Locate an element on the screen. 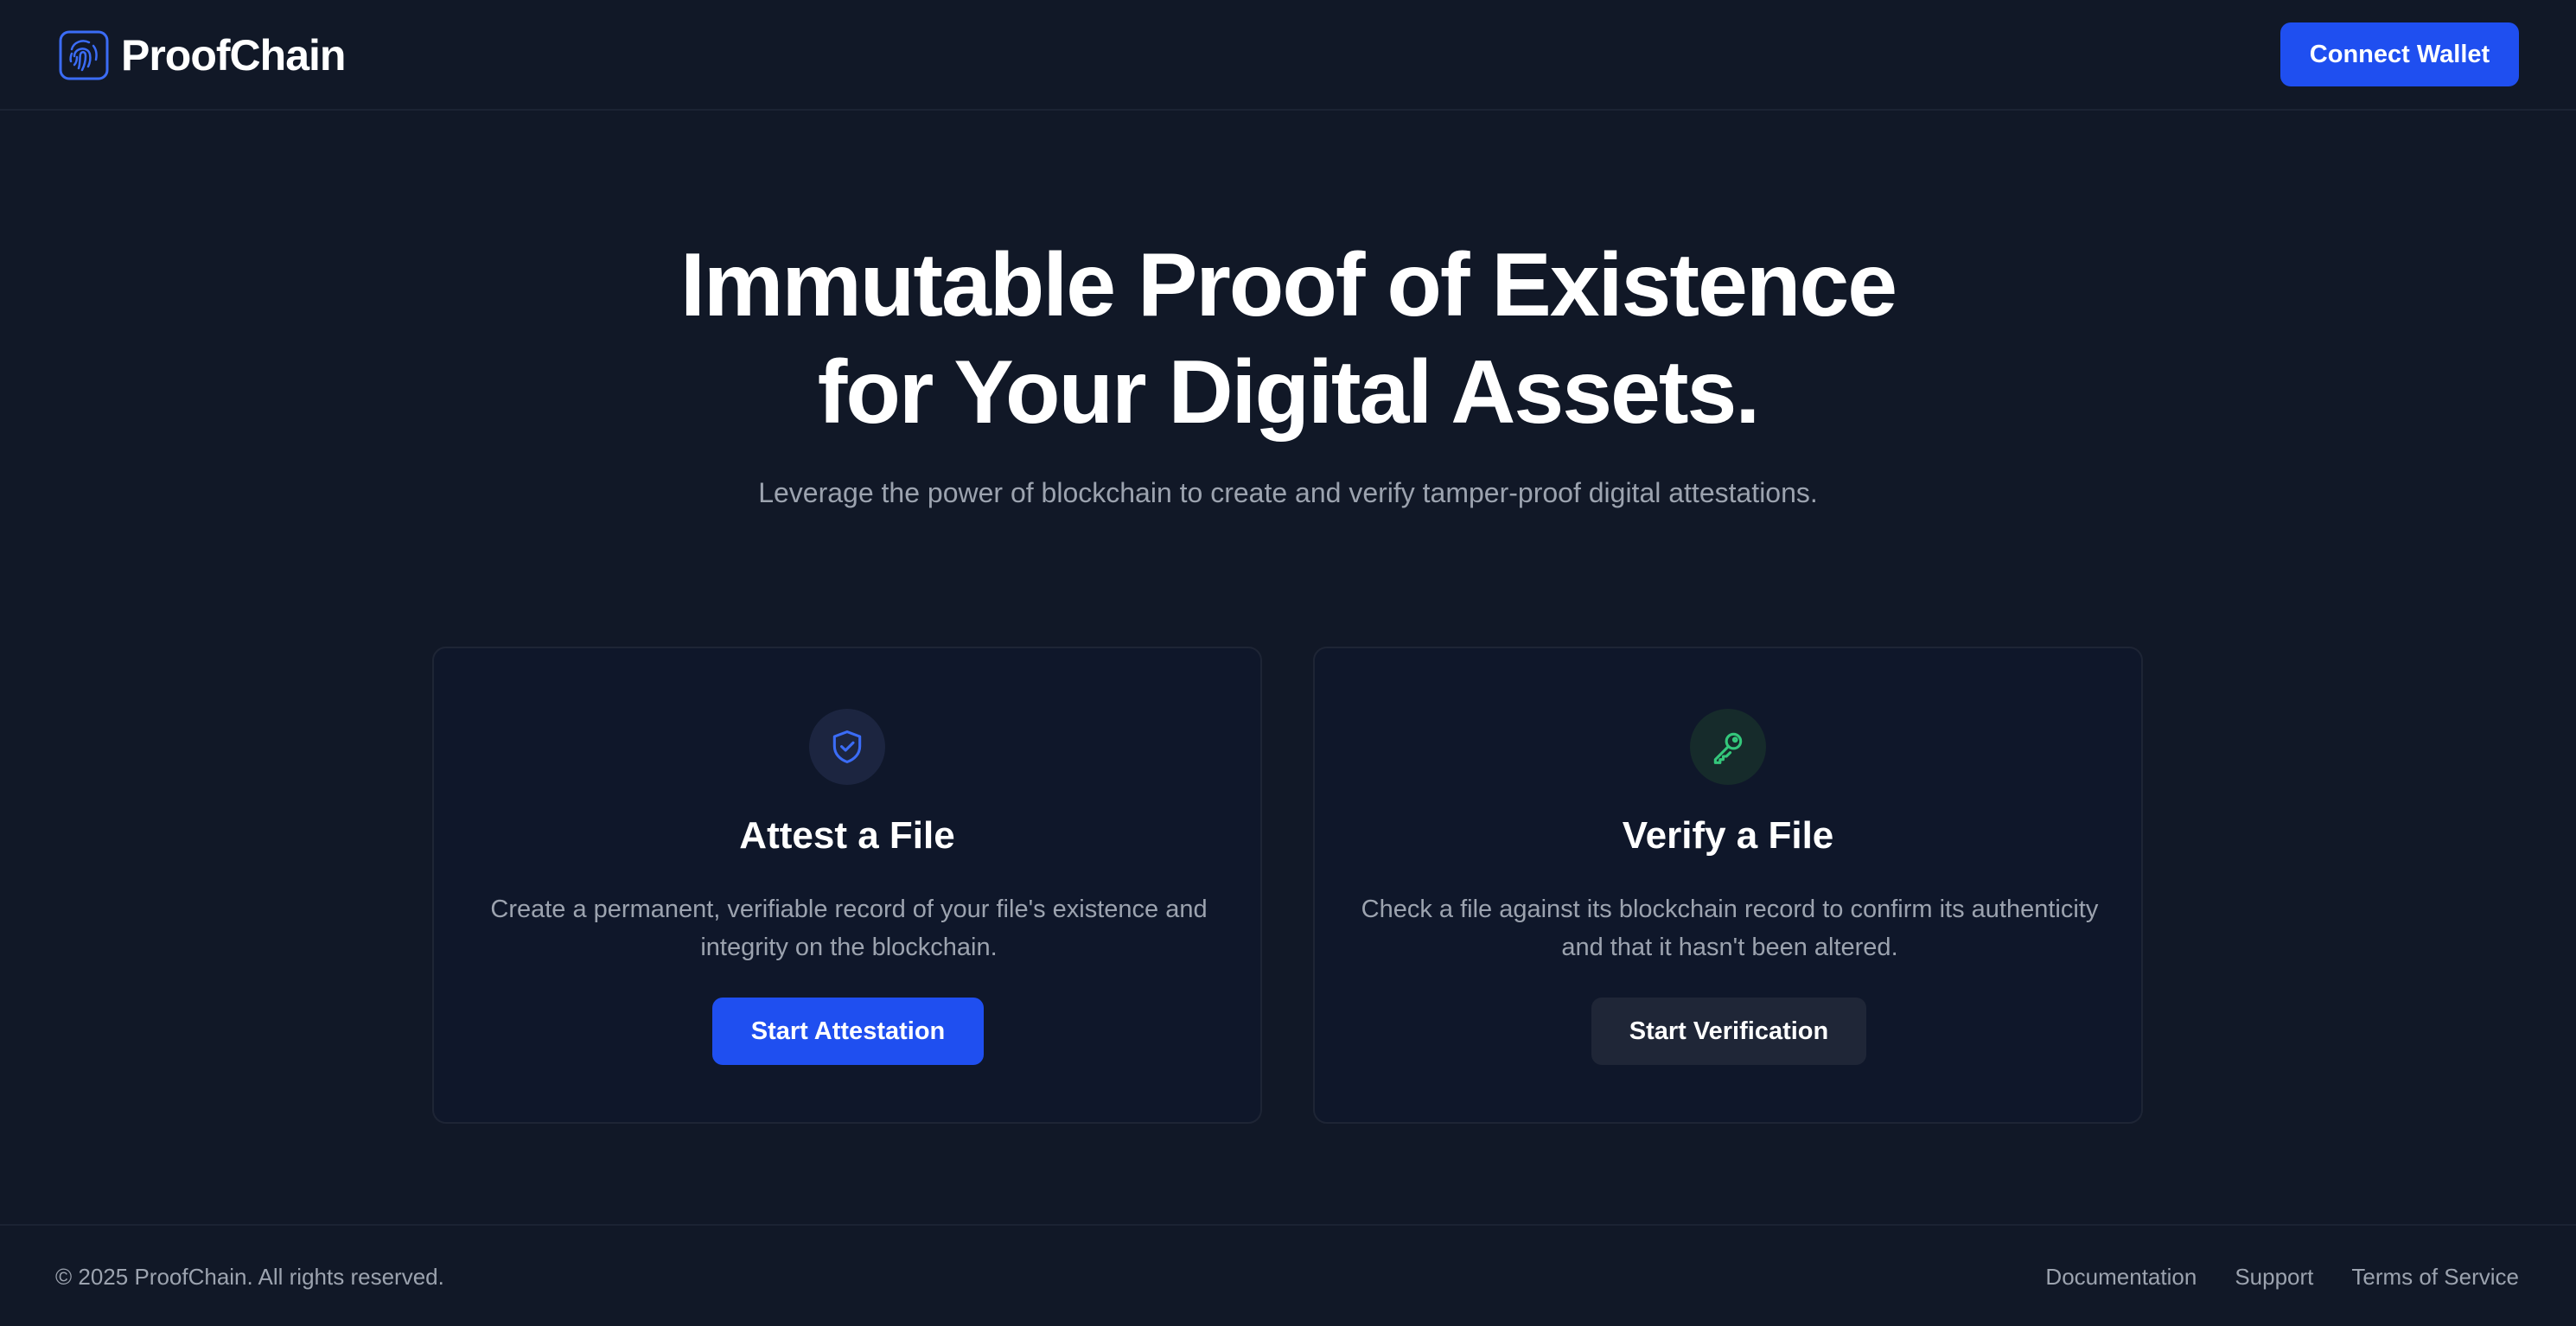  footer-link-documentation: Documentation is located at coordinates (2121, 1278).